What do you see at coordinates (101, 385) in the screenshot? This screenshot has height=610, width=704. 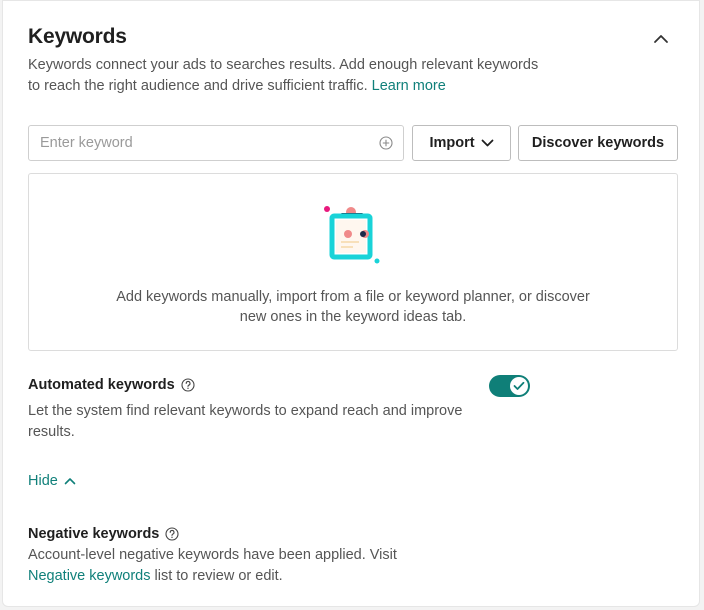 I see `automated-keywords-title: Automated keywords` at bounding box center [101, 385].